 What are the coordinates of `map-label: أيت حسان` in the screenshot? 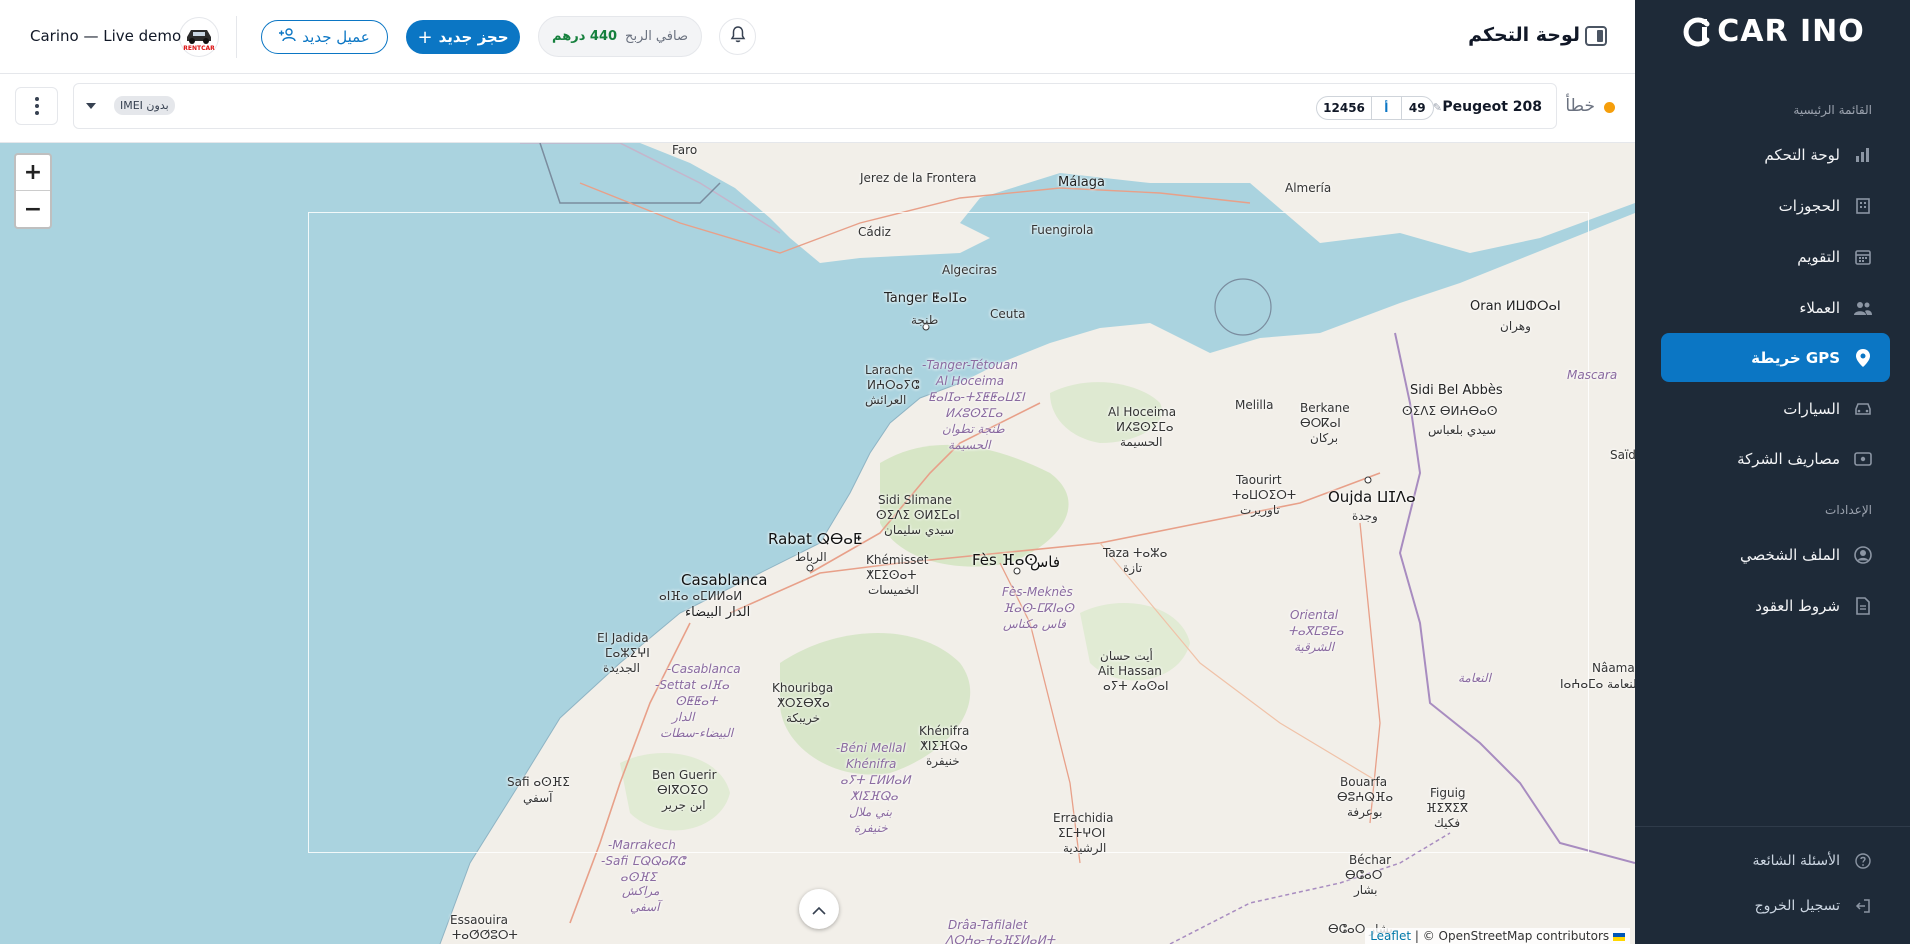 It's located at (1126, 656).